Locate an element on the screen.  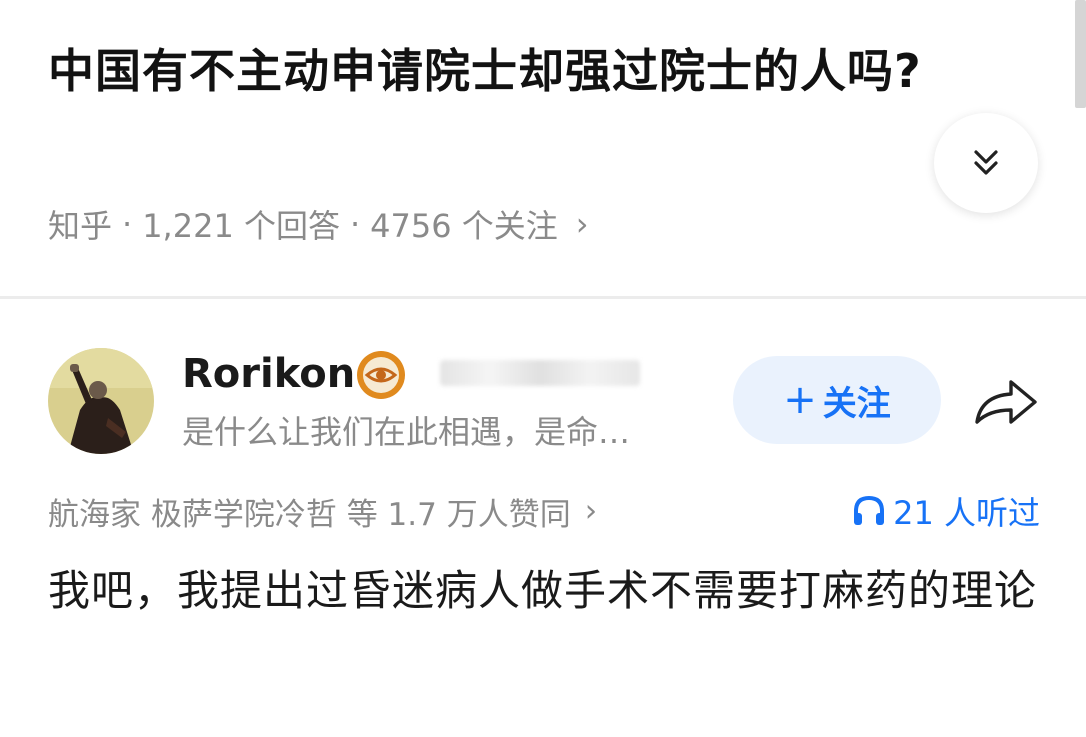
eye-badge-icon is located at coordinates (381, 375).